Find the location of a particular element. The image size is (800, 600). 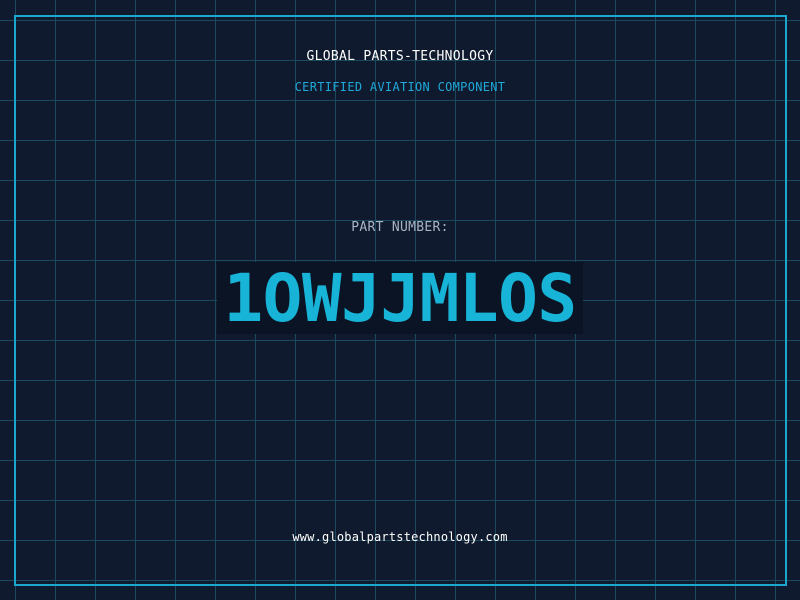

part-number-value: 1OWJJMLOS is located at coordinates (400, 298).